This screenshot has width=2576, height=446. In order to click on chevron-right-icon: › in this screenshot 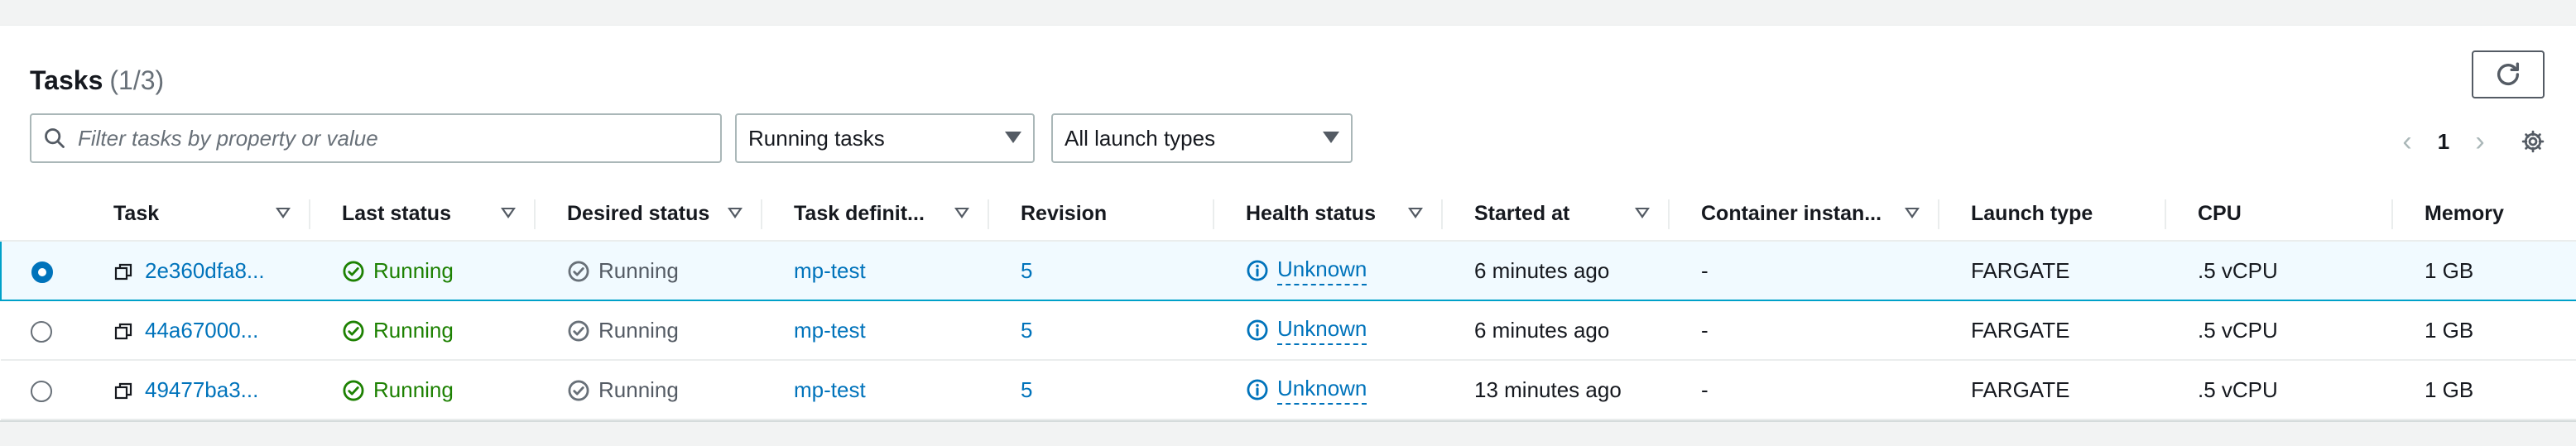, I will do `click(2480, 142)`.